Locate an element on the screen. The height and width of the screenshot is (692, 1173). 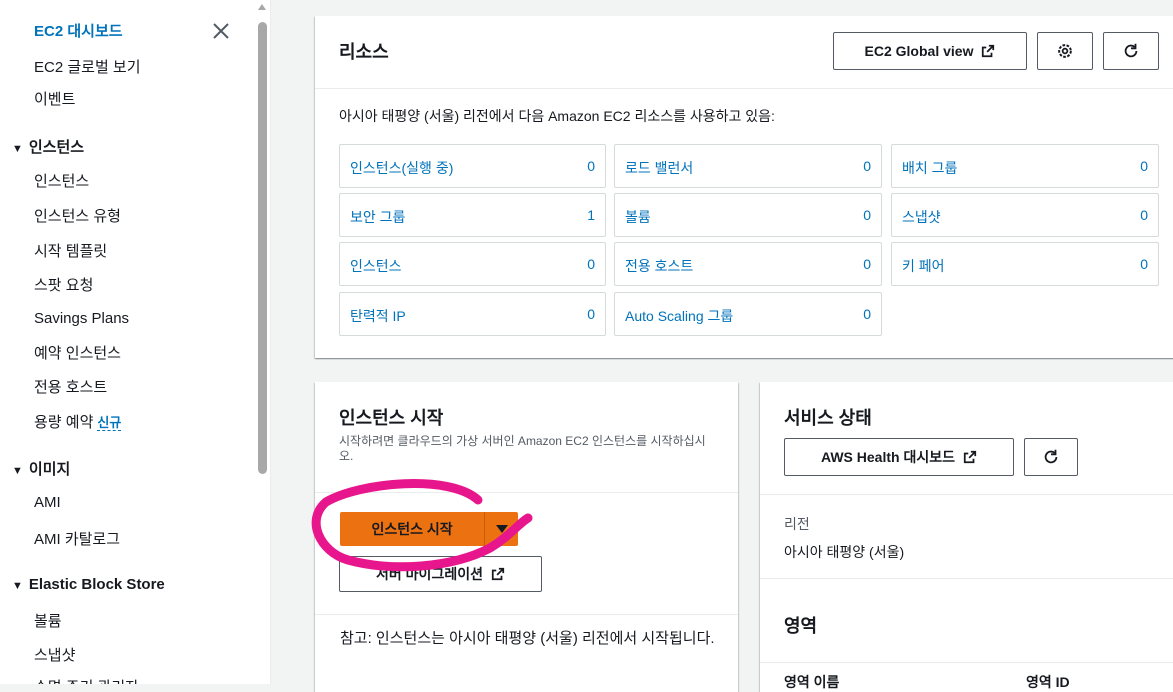
resource-tile-placement-groups: 배치 그룹 0 is located at coordinates (1025, 166).